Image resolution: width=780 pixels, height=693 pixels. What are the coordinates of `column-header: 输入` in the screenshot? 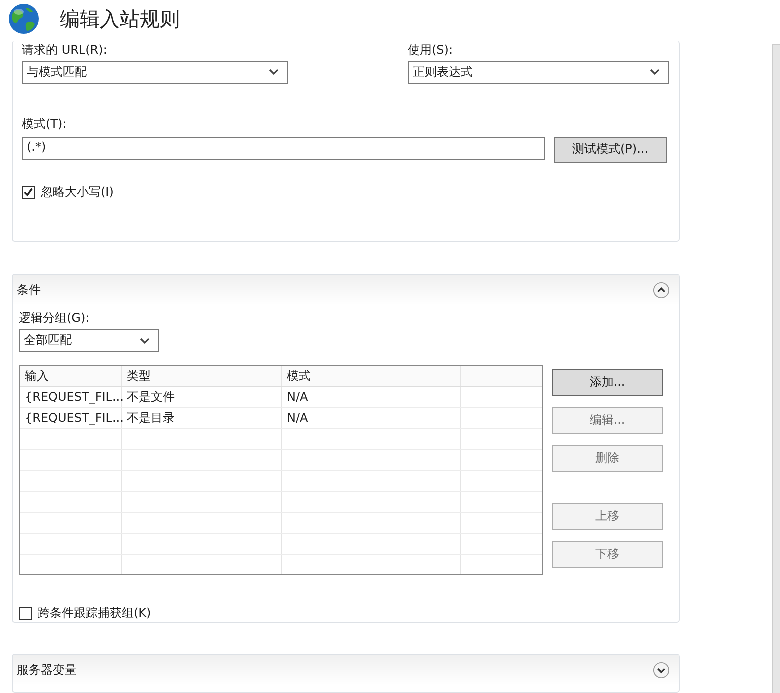 It's located at (71, 376).